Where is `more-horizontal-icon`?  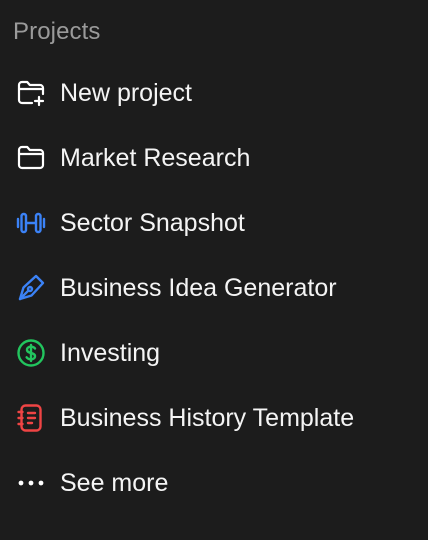
more-horizontal-icon is located at coordinates (31, 483).